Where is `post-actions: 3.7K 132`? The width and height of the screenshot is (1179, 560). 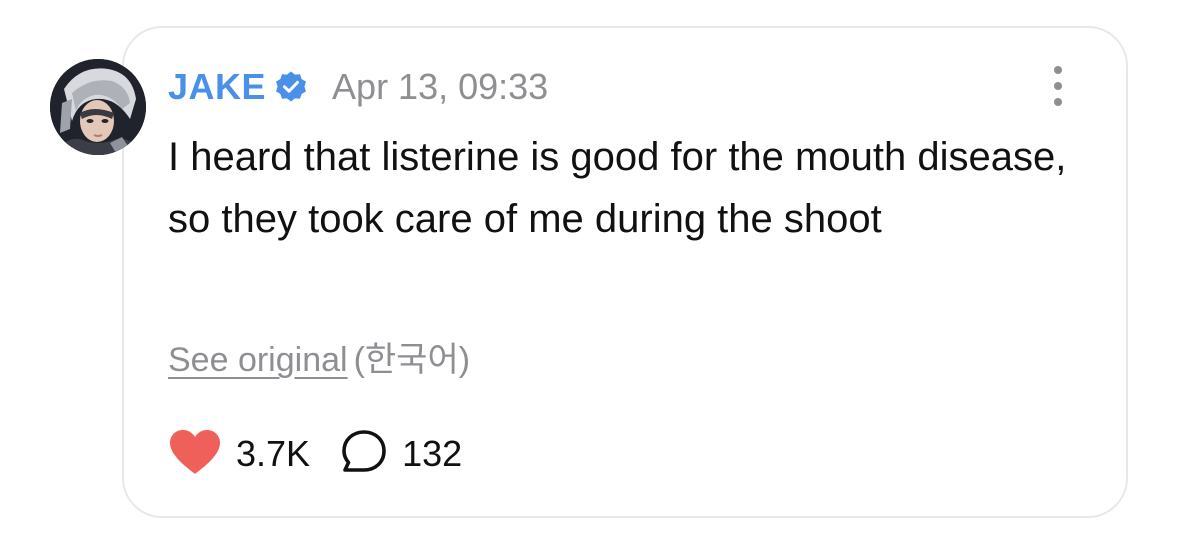
post-actions: 3.7K 132 is located at coordinates (315, 454).